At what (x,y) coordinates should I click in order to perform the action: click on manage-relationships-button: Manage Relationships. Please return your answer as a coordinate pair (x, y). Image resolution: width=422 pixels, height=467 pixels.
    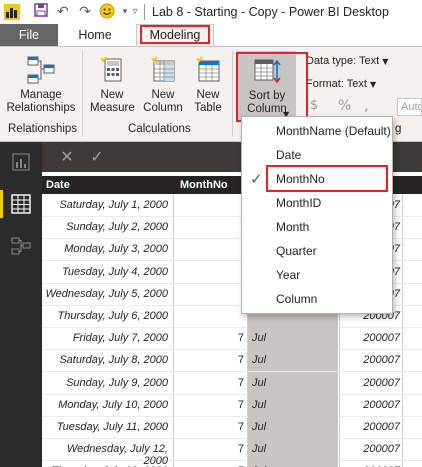
    Looking at the image, I should click on (41, 85).